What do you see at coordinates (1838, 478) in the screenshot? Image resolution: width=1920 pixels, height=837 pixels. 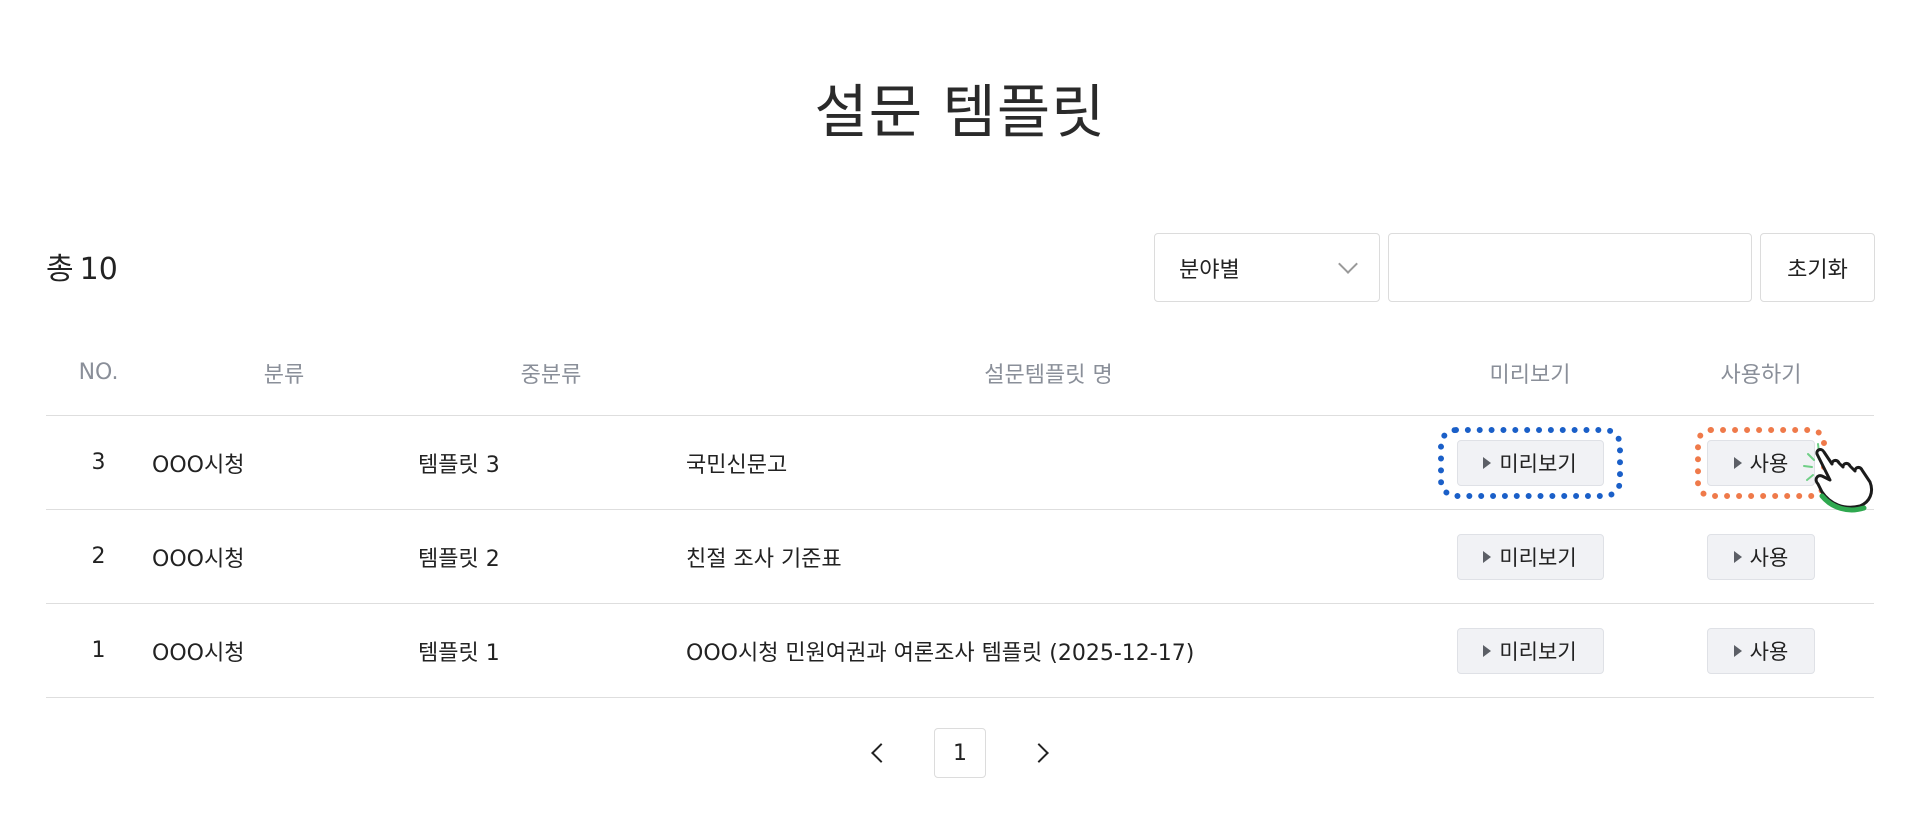 I see `hand-pointer-icon` at bounding box center [1838, 478].